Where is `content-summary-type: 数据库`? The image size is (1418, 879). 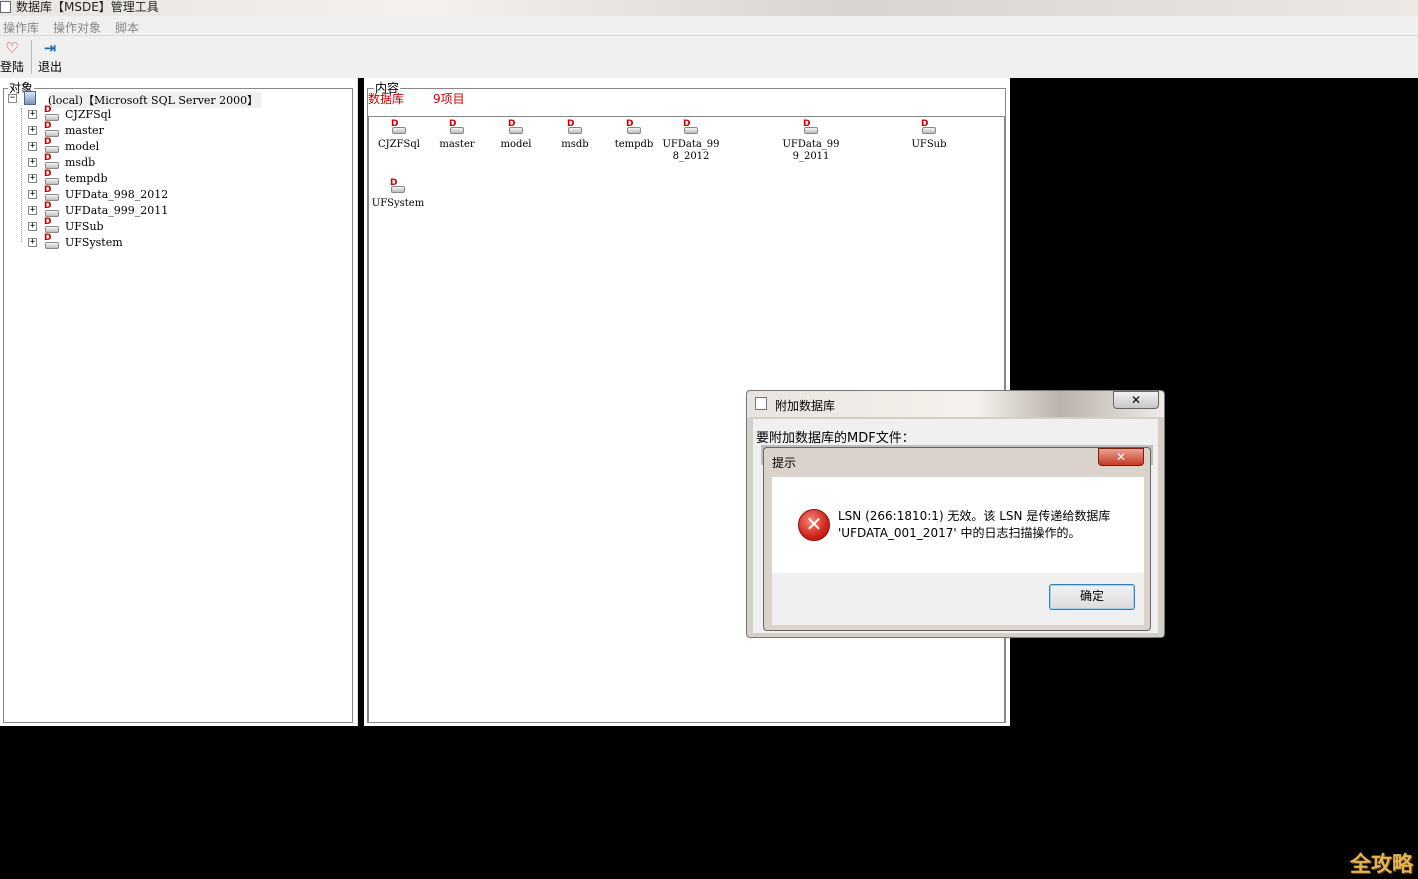 content-summary-type: 数据库 is located at coordinates (386, 99).